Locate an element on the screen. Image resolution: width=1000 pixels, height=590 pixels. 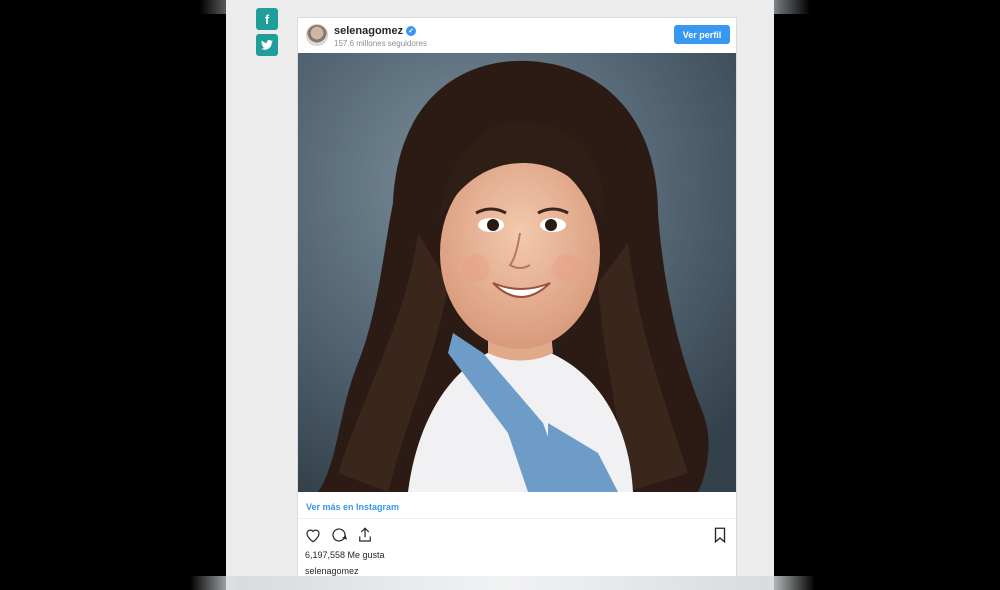
follower-count: 157.6 millones seguidores is located at coordinates (380, 43).